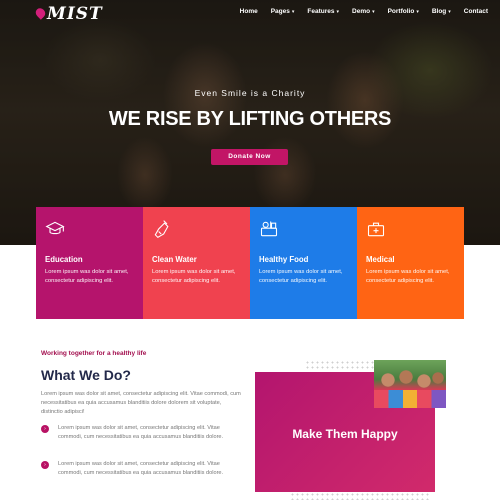 The width and height of the screenshot is (500, 500). What do you see at coordinates (376, 229) in the screenshot?
I see `medical-kit-icon` at bounding box center [376, 229].